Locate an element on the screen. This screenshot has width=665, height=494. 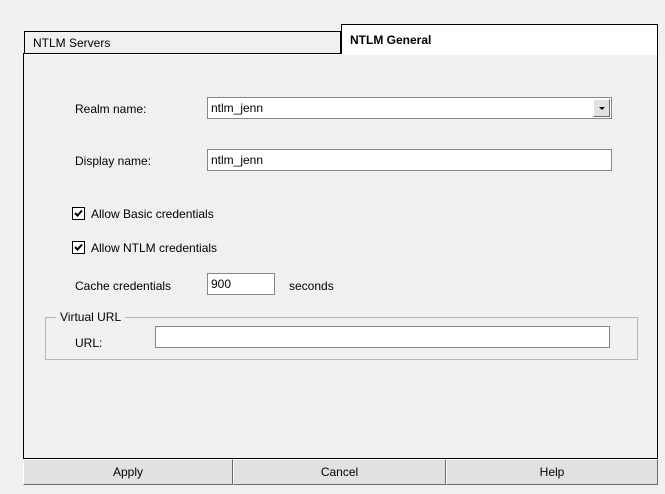
cache-unit-label: seconds is located at coordinates (311, 286).